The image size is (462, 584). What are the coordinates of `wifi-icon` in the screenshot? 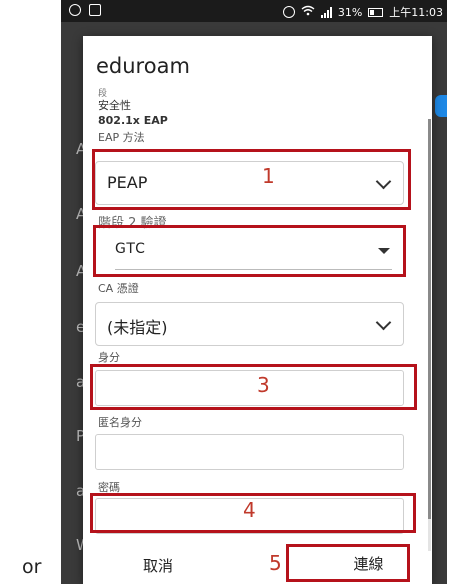 It's located at (308, 12).